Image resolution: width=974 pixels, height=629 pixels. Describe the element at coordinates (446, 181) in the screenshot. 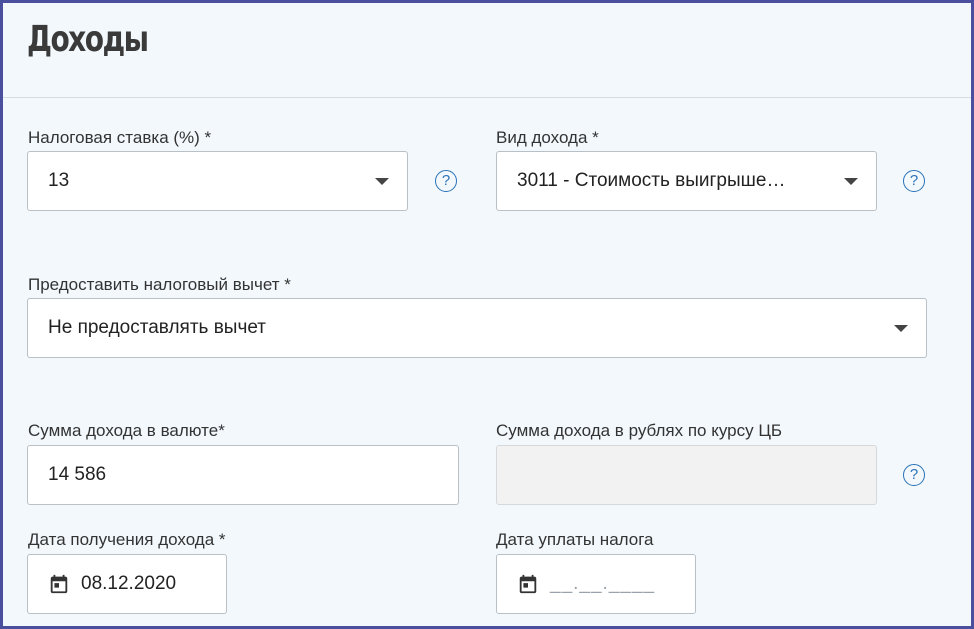

I see `tax-rate-help-icon: ?` at that location.